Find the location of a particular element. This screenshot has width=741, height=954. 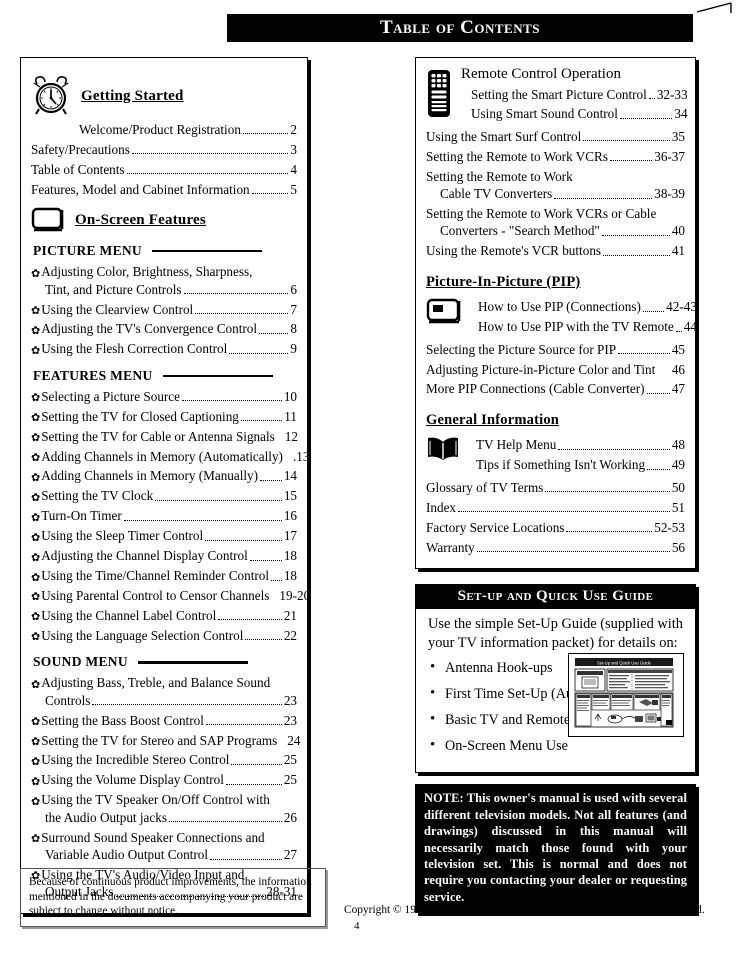

toc-entry-page: 50 is located at coordinates (678, 487).